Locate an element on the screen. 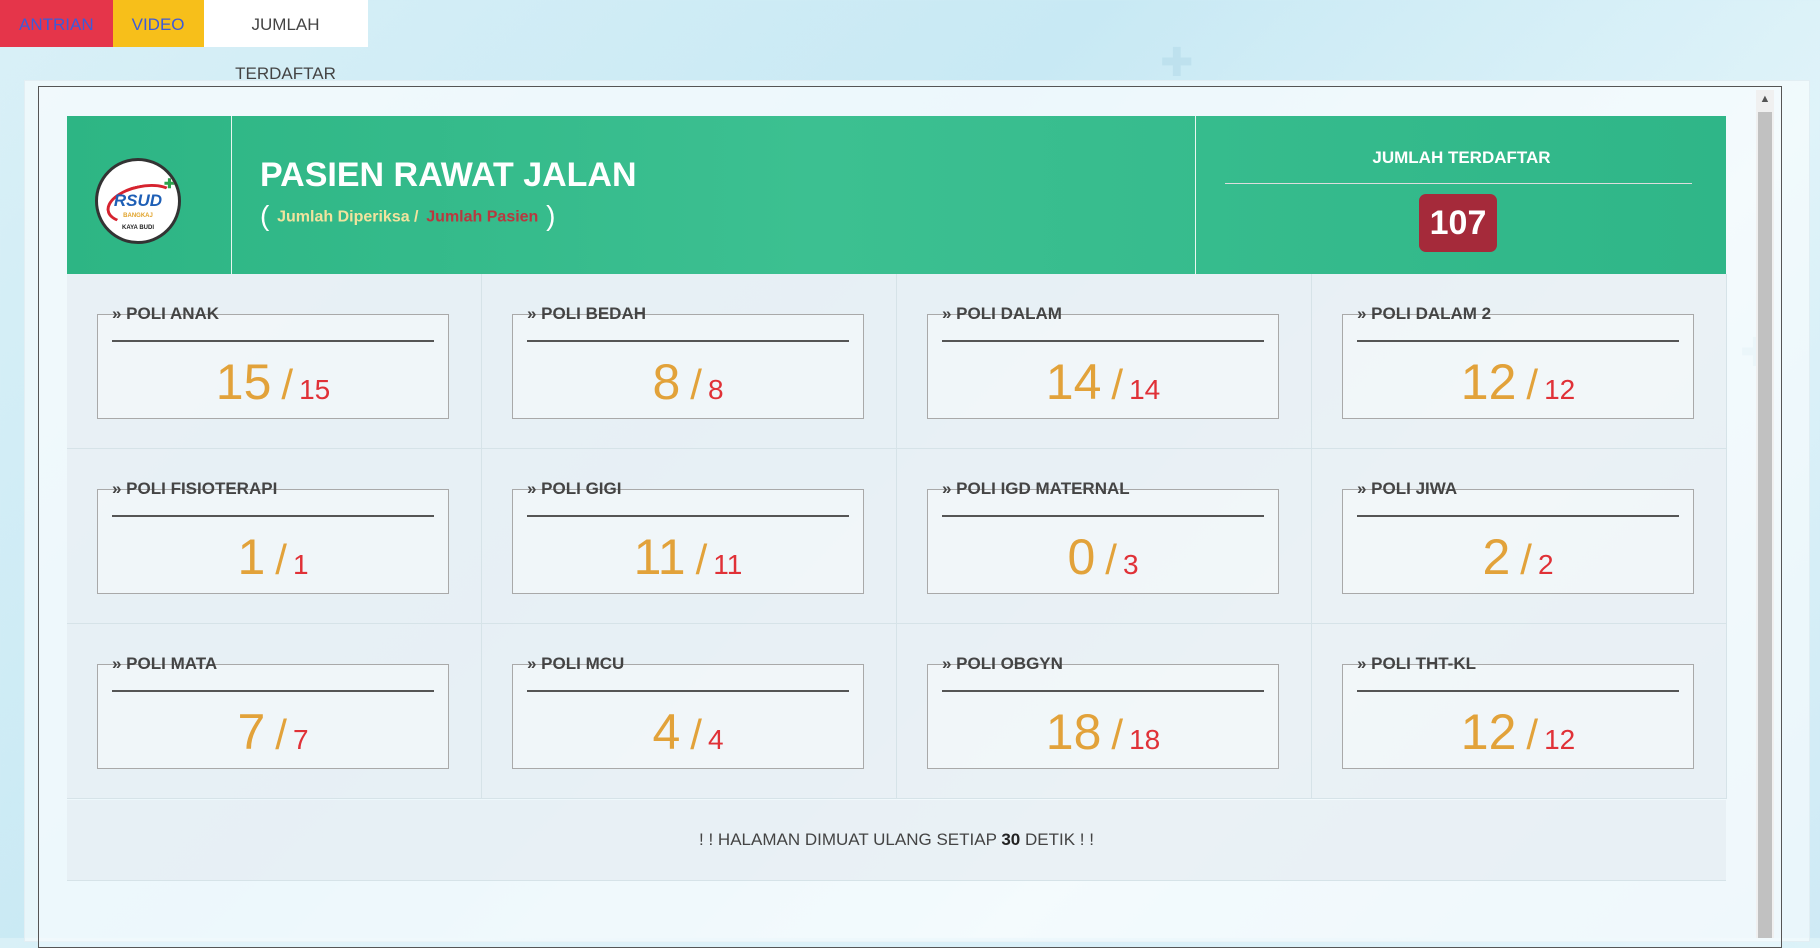 The image size is (1820, 948). patient-count: 7 is located at coordinates (300, 739).